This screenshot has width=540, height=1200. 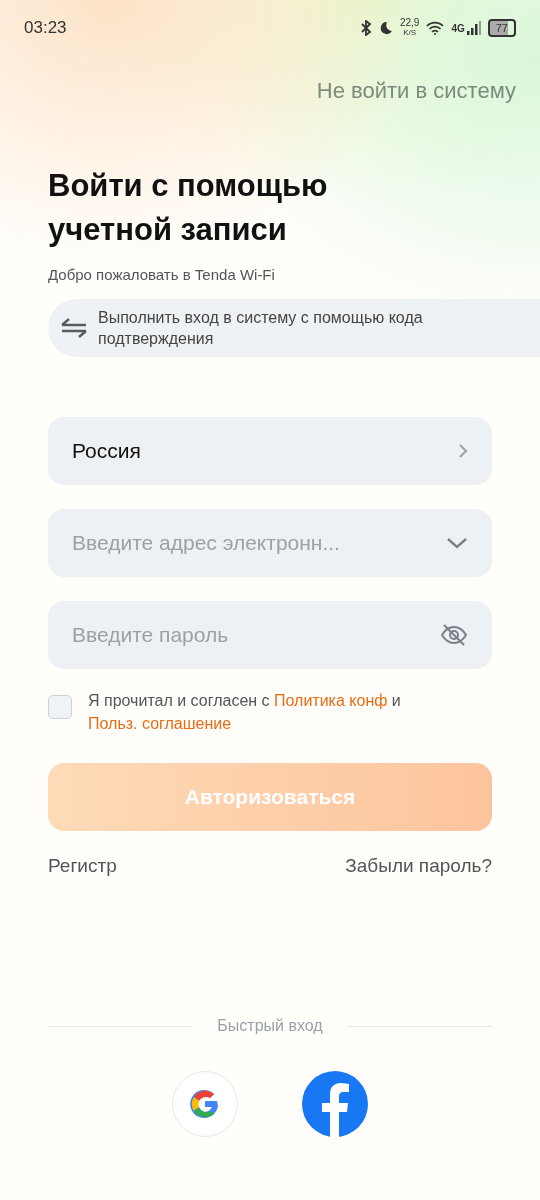 I want to click on welcome-subtitle: Добро пожаловать в Tenda Wi-Fi, so click(x=162, y=274).